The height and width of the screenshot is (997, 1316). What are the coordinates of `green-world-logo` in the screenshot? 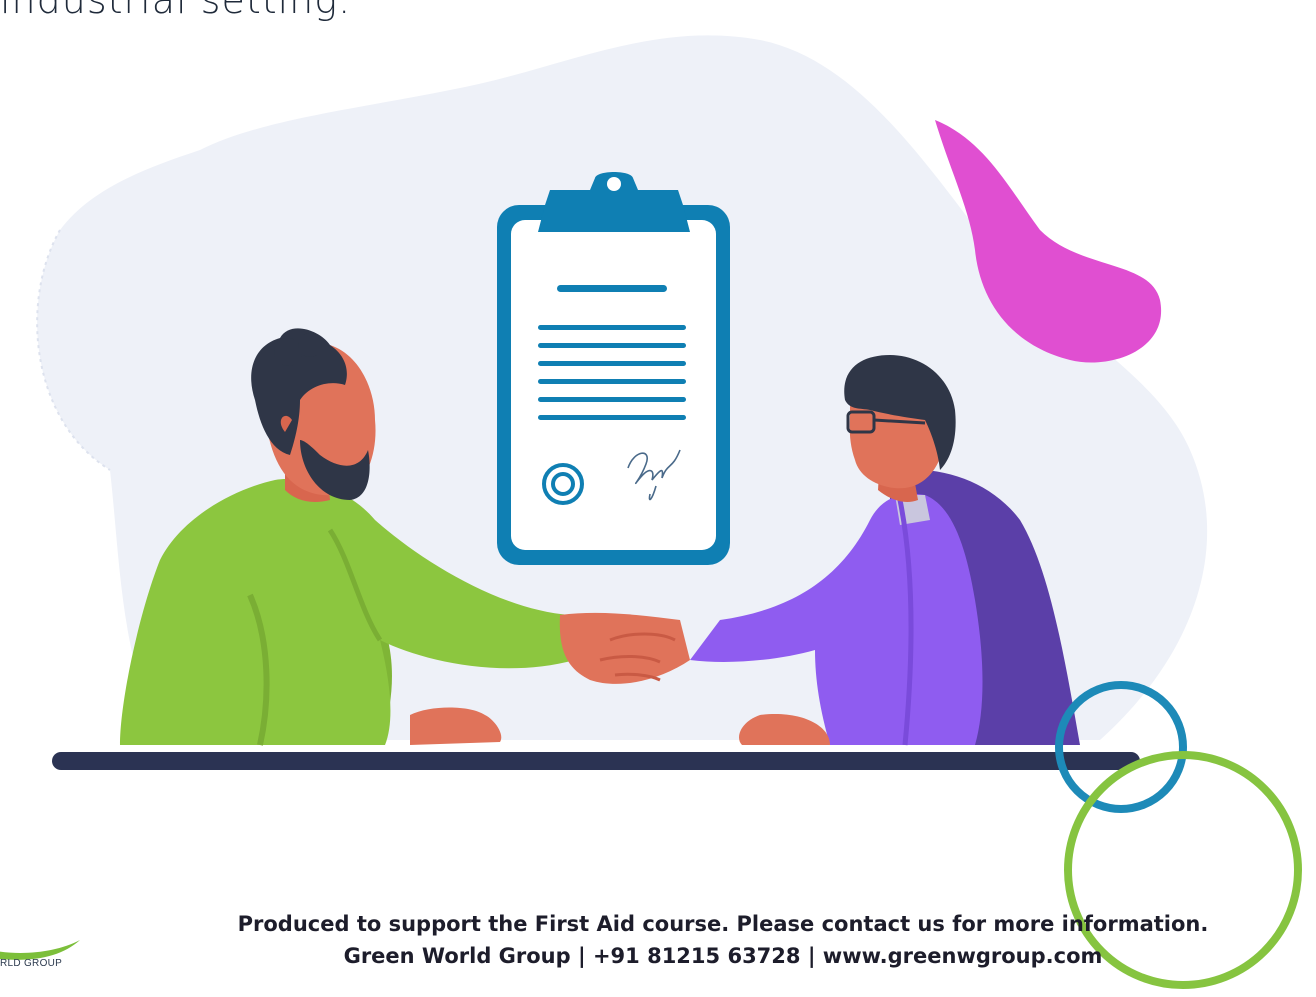 It's located at (40, 950).